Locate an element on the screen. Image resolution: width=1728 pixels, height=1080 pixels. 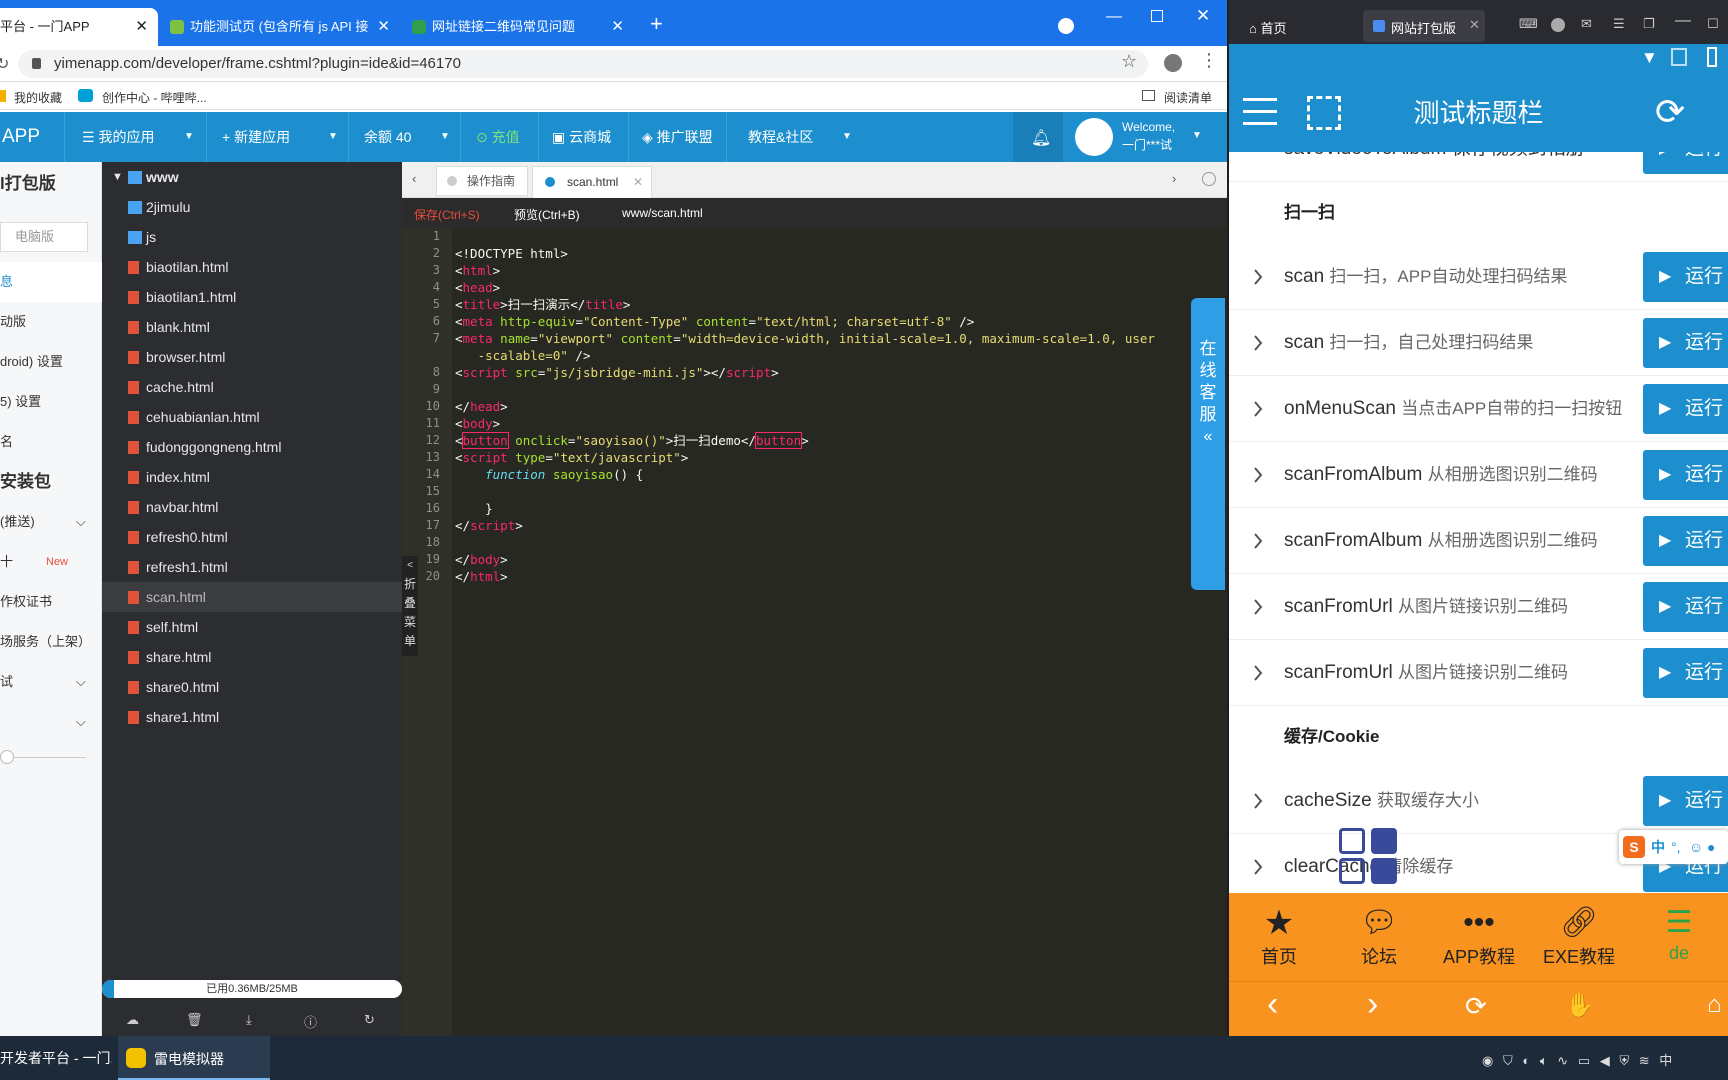
window-icon: ❐ is located at coordinates (1649, 24).